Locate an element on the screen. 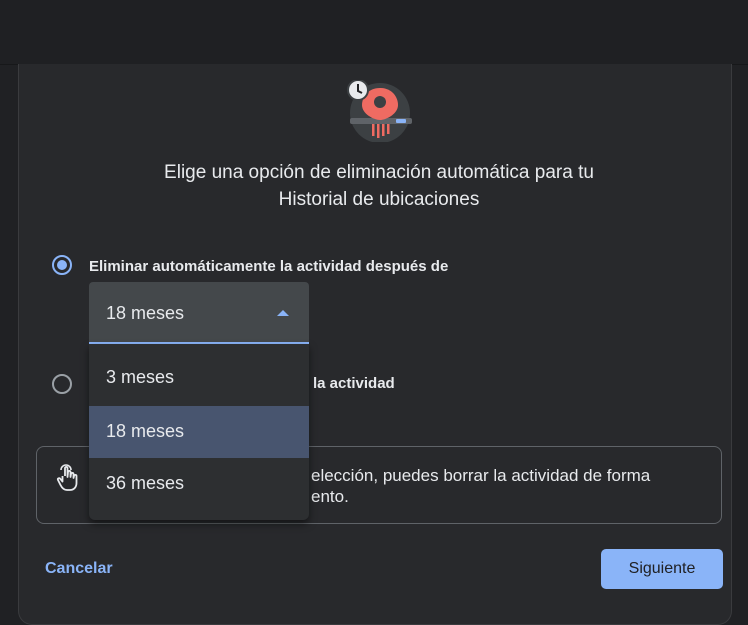  duration-menu: 3 meses 18 meses 36 meses is located at coordinates (199, 432).